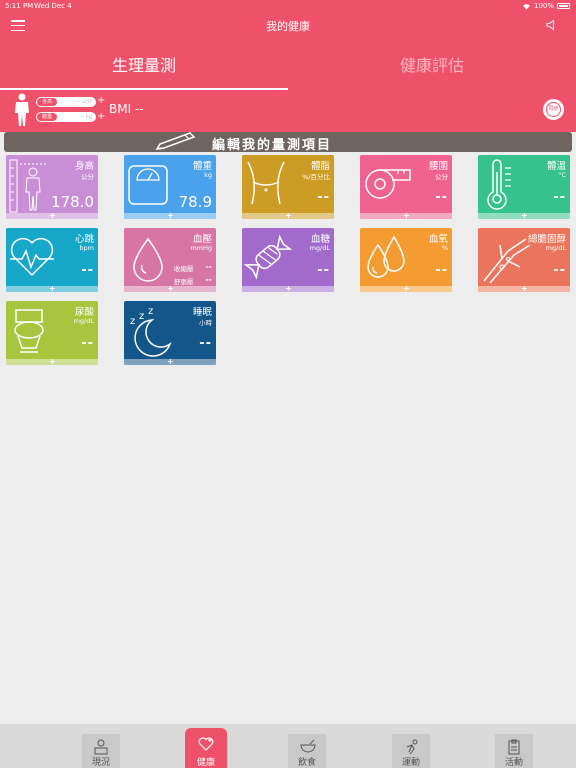 The width and height of the screenshot is (576, 768). What do you see at coordinates (208, 266) in the screenshot?
I see `systolic-value: --` at bounding box center [208, 266].